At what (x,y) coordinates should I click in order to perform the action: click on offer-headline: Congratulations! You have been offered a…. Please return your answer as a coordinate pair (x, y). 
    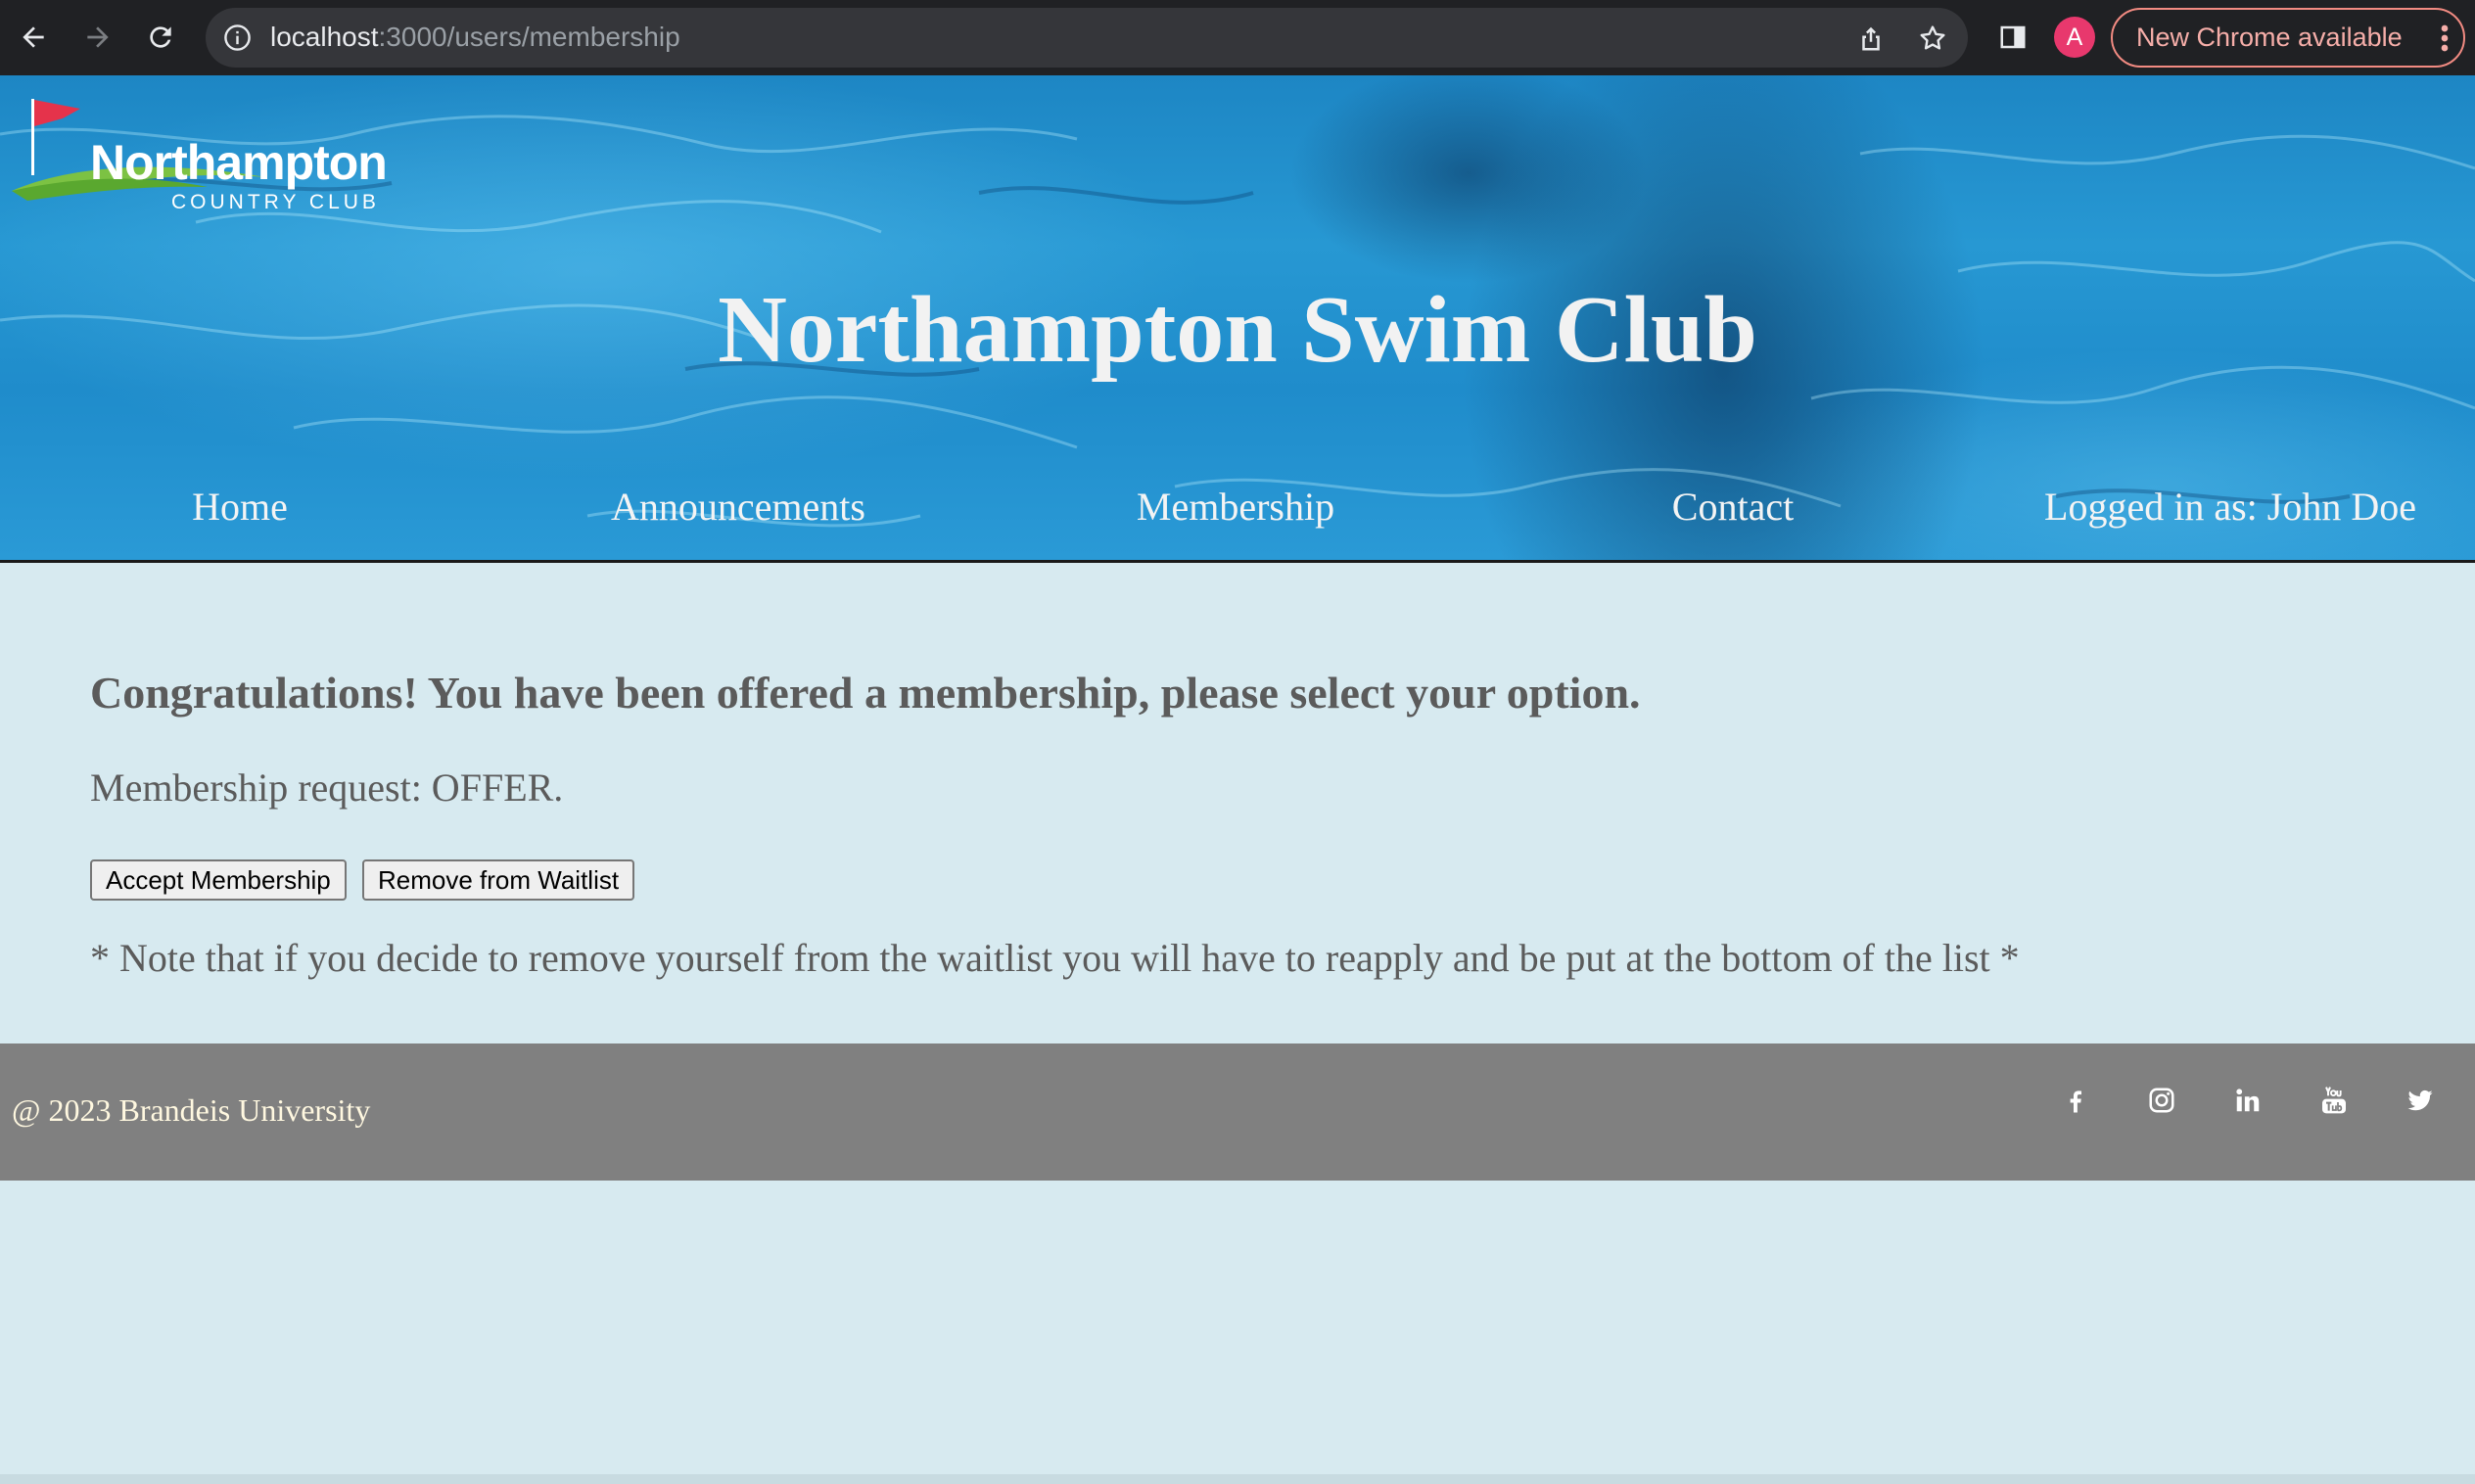
    Looking at the image, I should click on (865, 693).